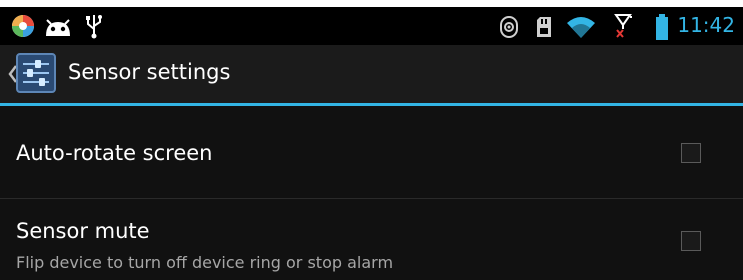  What do you see at coordinates (691, 153) in the screenshot?
I see `auto-rotate-checkbox` at bounding box center [691, 153].